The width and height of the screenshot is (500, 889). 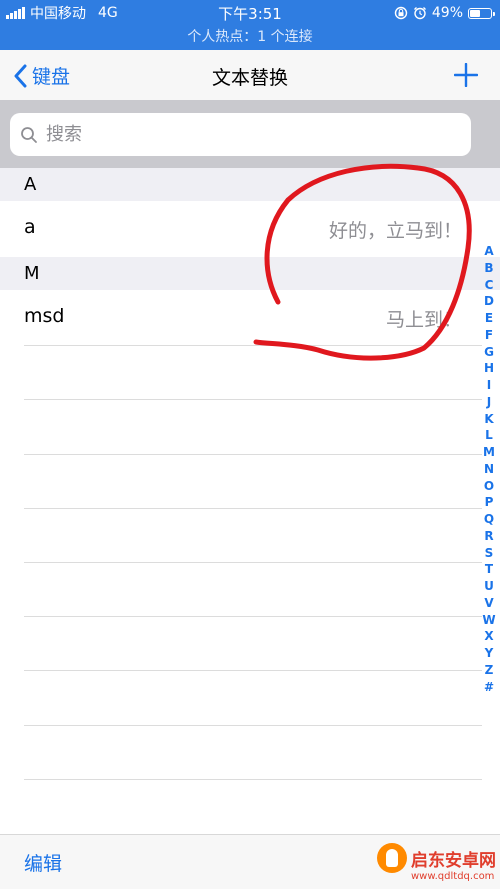 I want to click on page-title: 文本替换, so click(x=249, y=78).